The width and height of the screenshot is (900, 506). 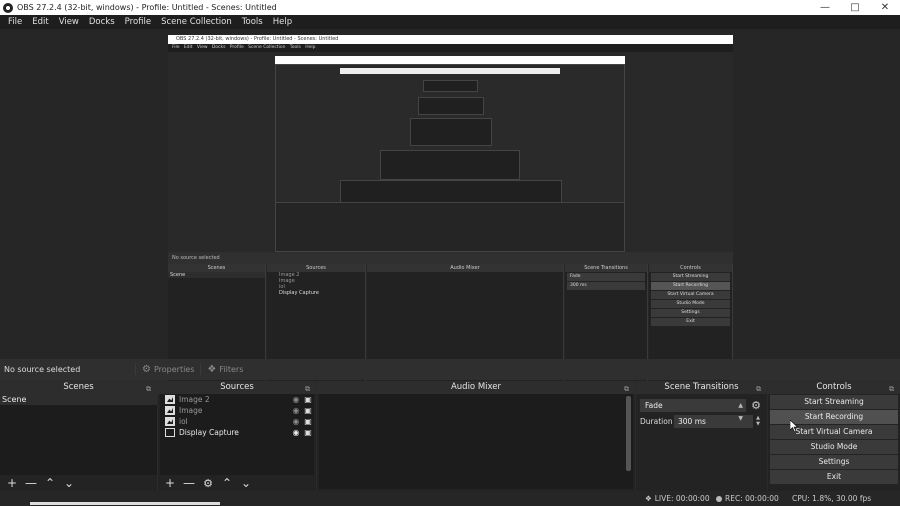 What do you see at coordinates (831, 498) in the screenshot?
I see `cpu-status: CPU: 1.8%, 30.00 fps` at bounding box center [831, 498].